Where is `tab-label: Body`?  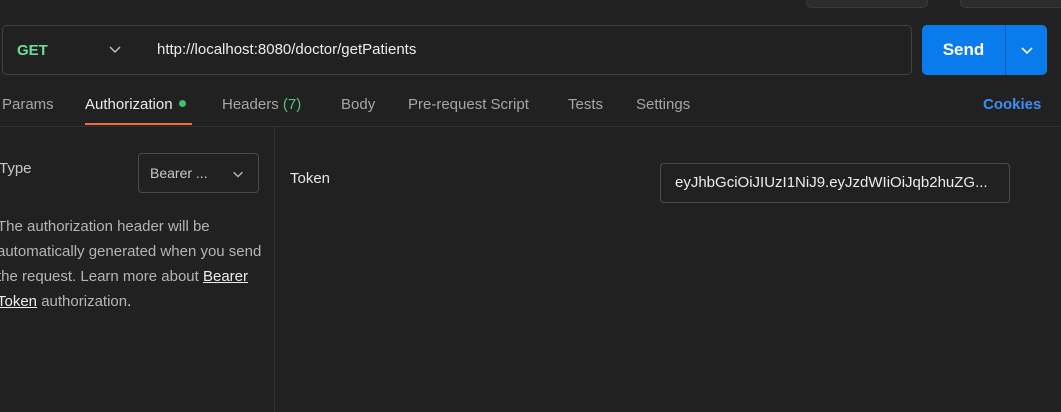 tab-label: Body is located at coordinates (358, 104).